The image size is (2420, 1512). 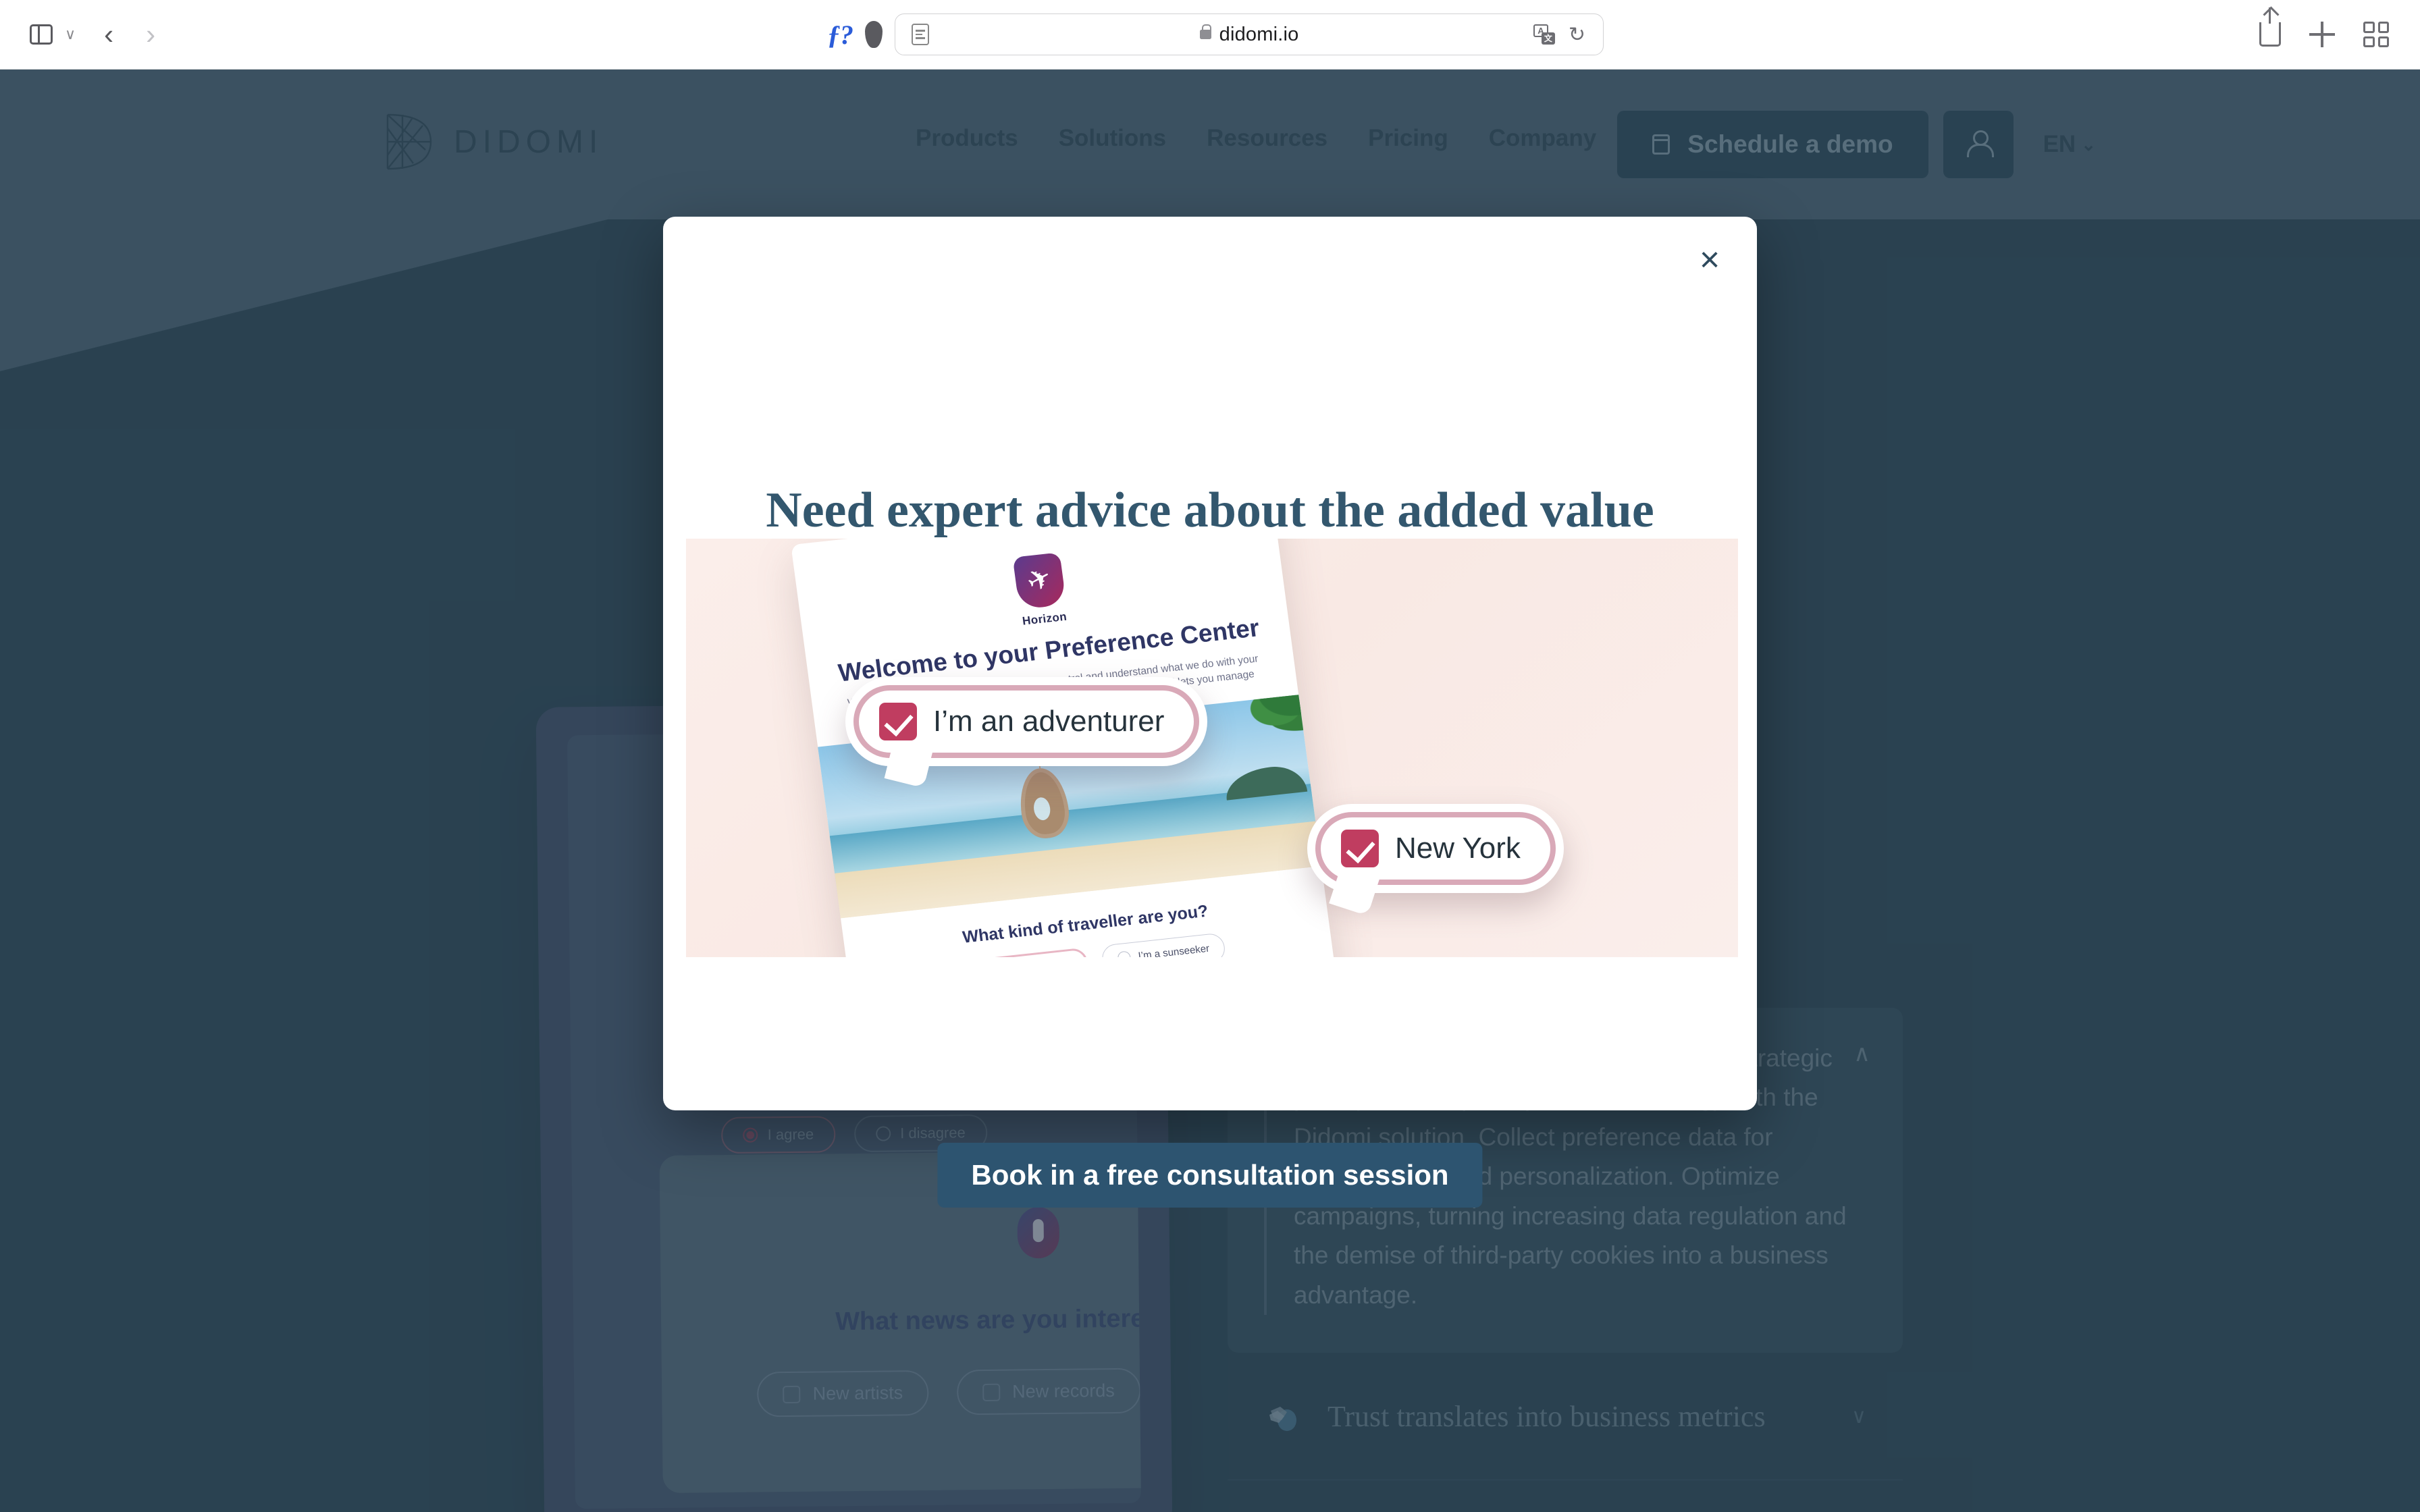 What do you see at coordinates (86, 34) in the screenshot?
I see `browser-left-controls: ∨ ‹ ›` at bounding box center [86, 34].